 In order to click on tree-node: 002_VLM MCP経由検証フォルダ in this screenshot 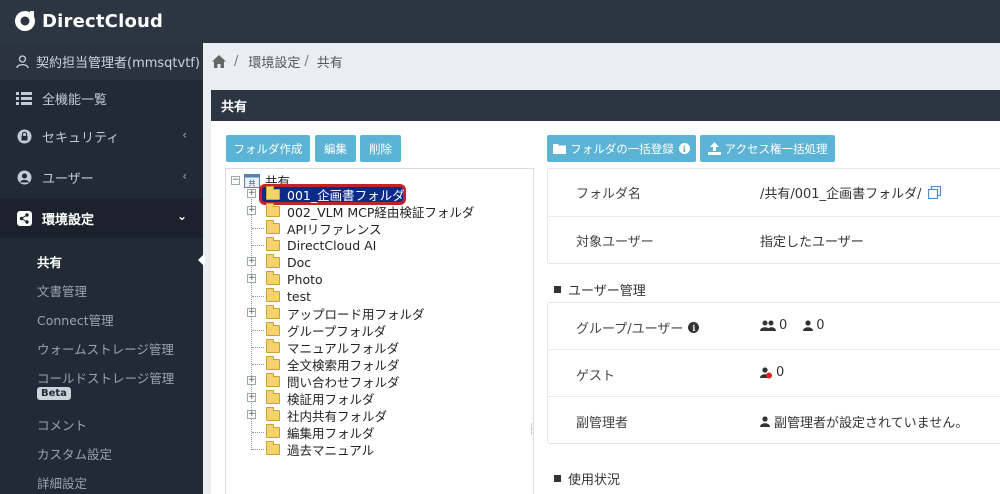, I will do `click(370, 211)`.